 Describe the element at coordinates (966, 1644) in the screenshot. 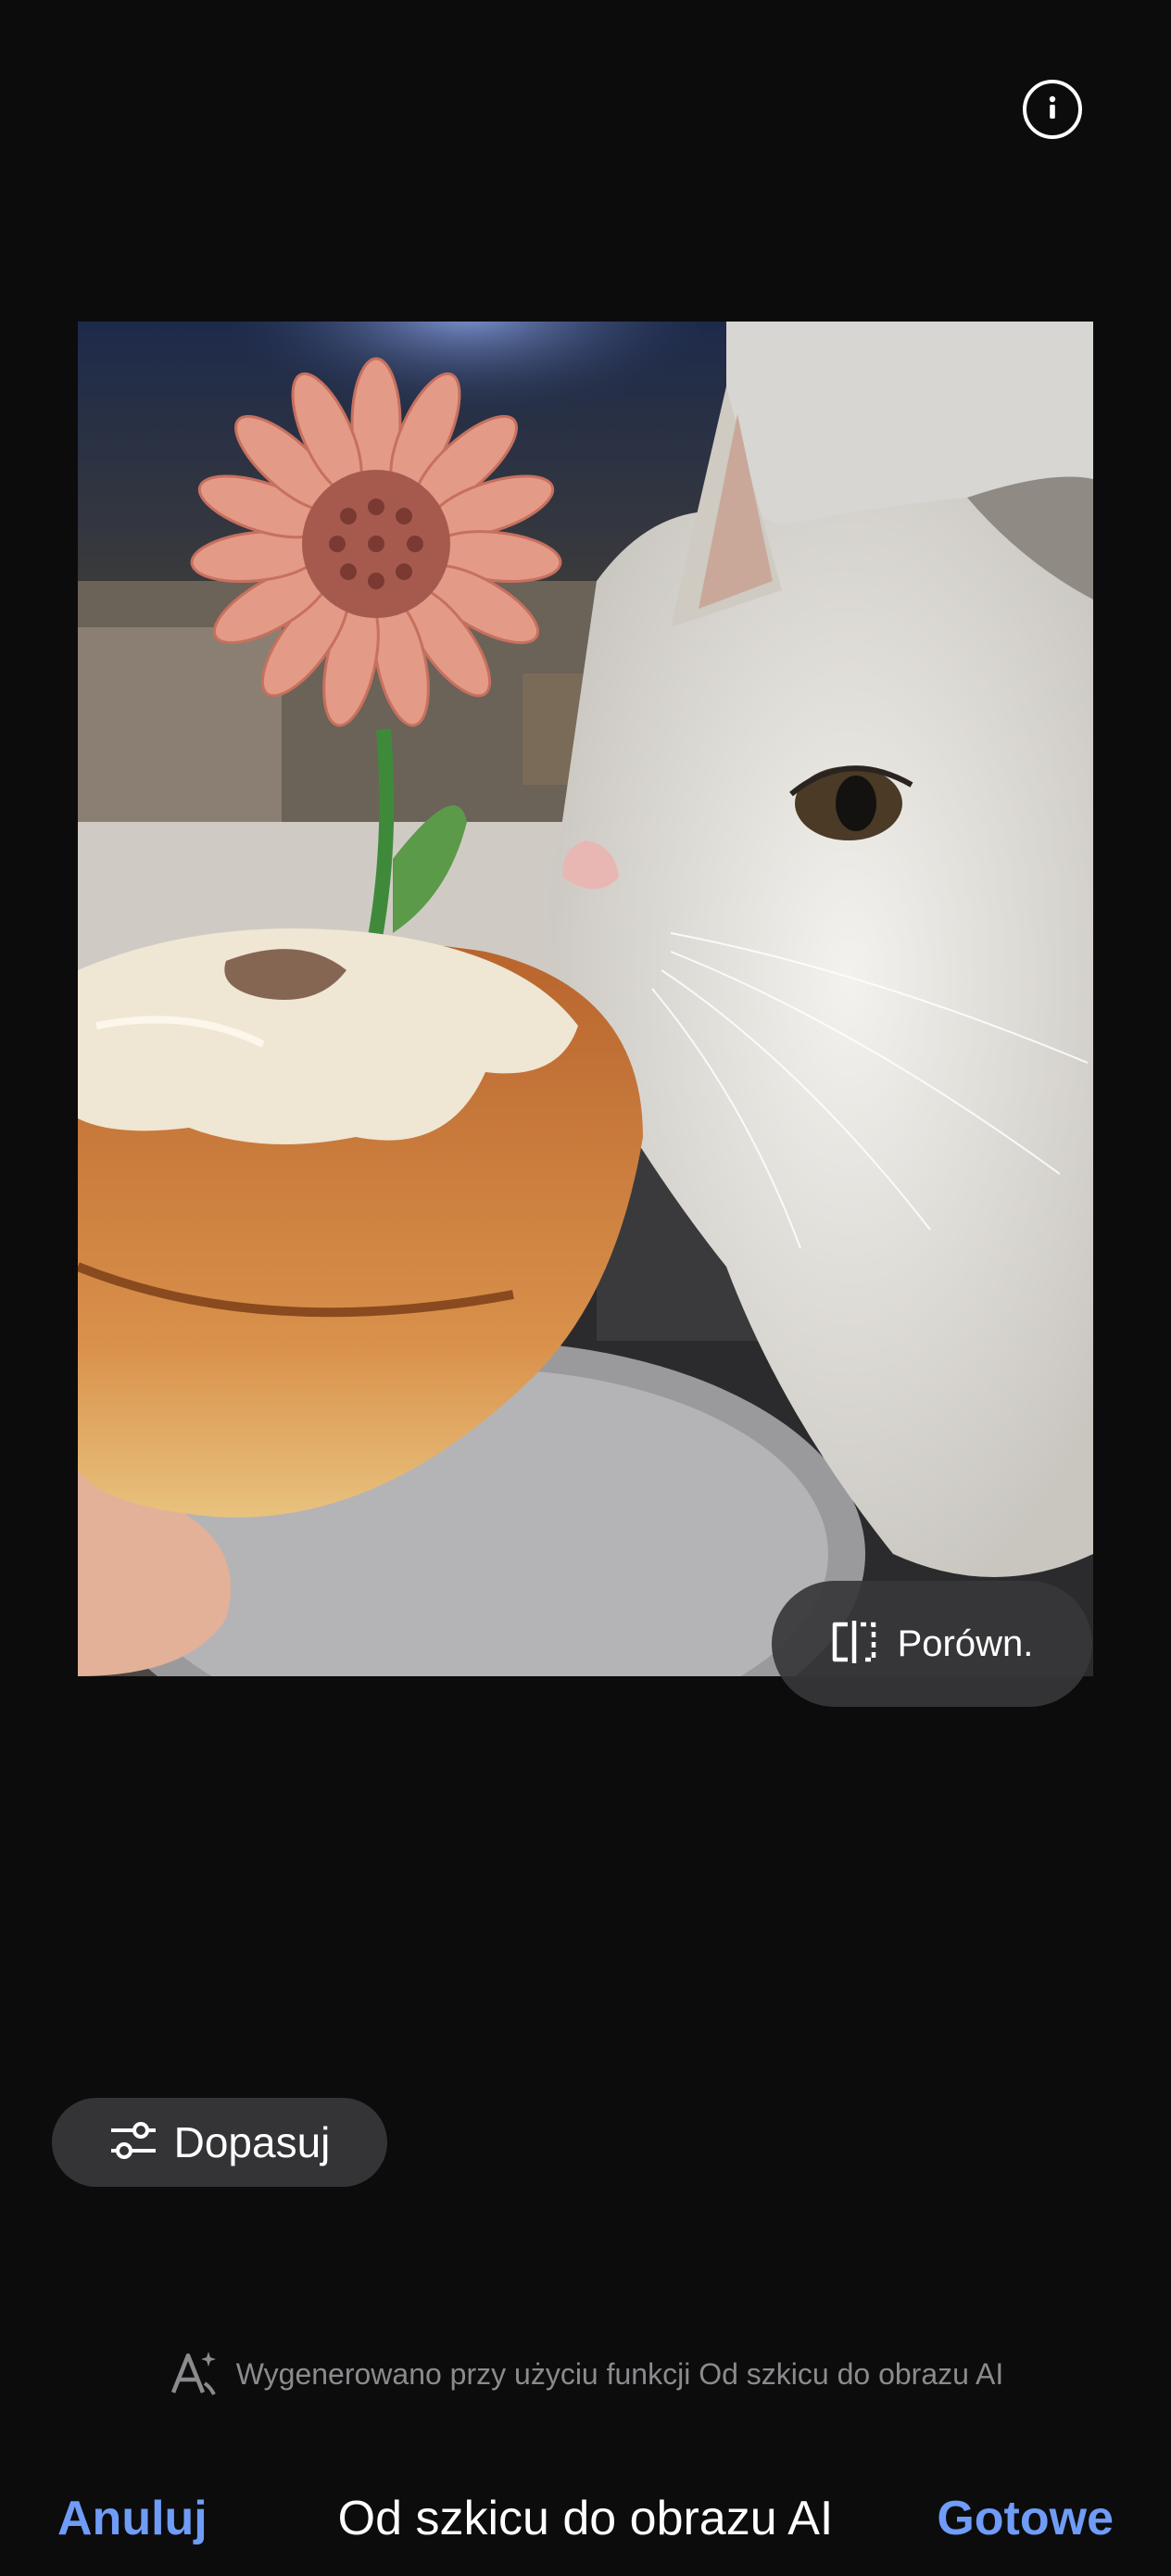

I see `compare-label: Porówn.` at that location.